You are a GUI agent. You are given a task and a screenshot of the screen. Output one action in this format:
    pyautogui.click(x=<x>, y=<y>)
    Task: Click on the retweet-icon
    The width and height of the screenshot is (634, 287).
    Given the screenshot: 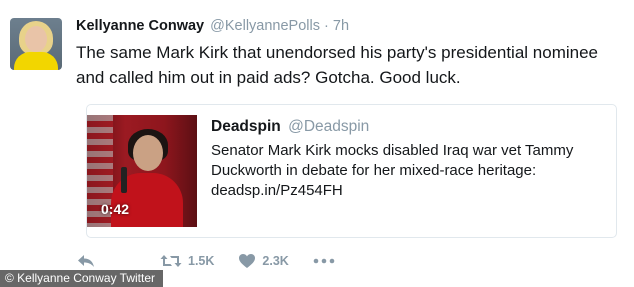 What is the action you would take?
    pyautogui.click(x=171, y=261)
    